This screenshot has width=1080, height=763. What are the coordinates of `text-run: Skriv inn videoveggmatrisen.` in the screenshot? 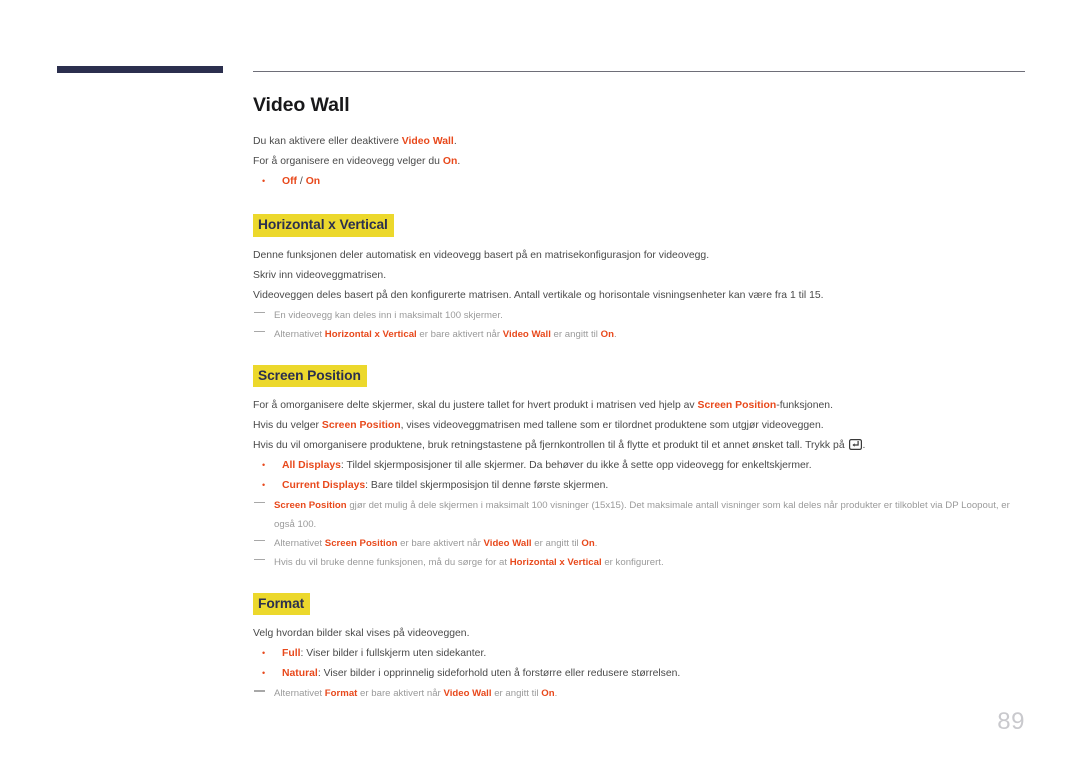 It's located at (320, 275).